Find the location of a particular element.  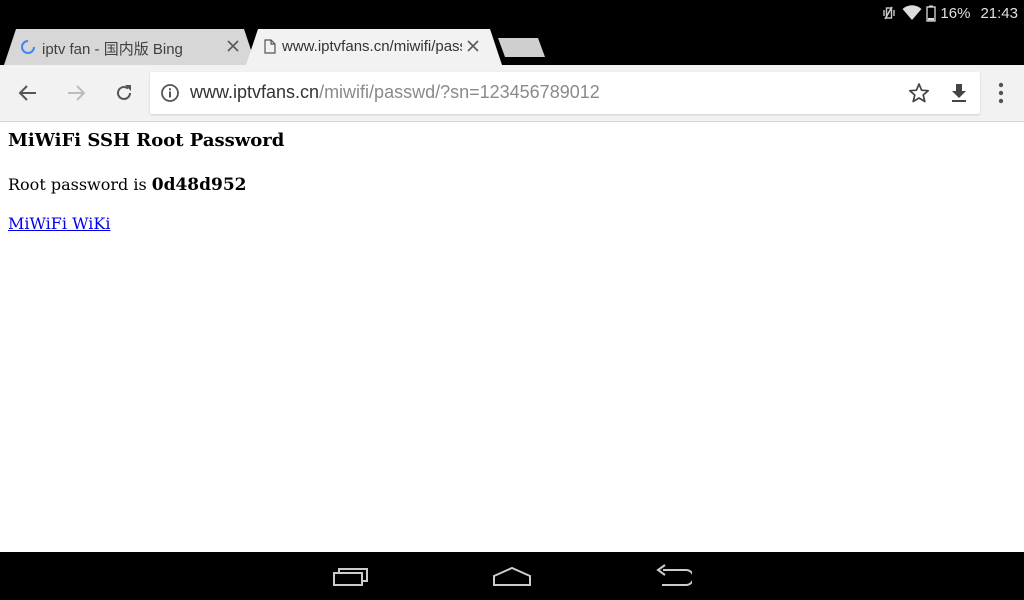

status-icons: 16% 21:43 is located at coordinates (949, 13).